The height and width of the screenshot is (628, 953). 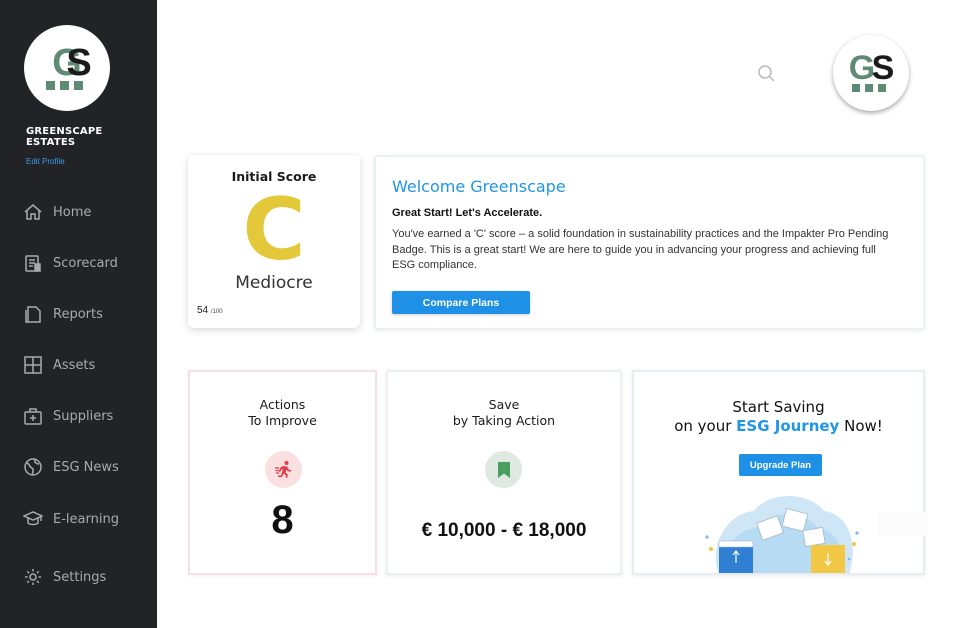 What do you see at coordinates (778, 407) in the screenshot?
I see `upgrade-title-line1: Start Saving` at bounding box center [778, 407].